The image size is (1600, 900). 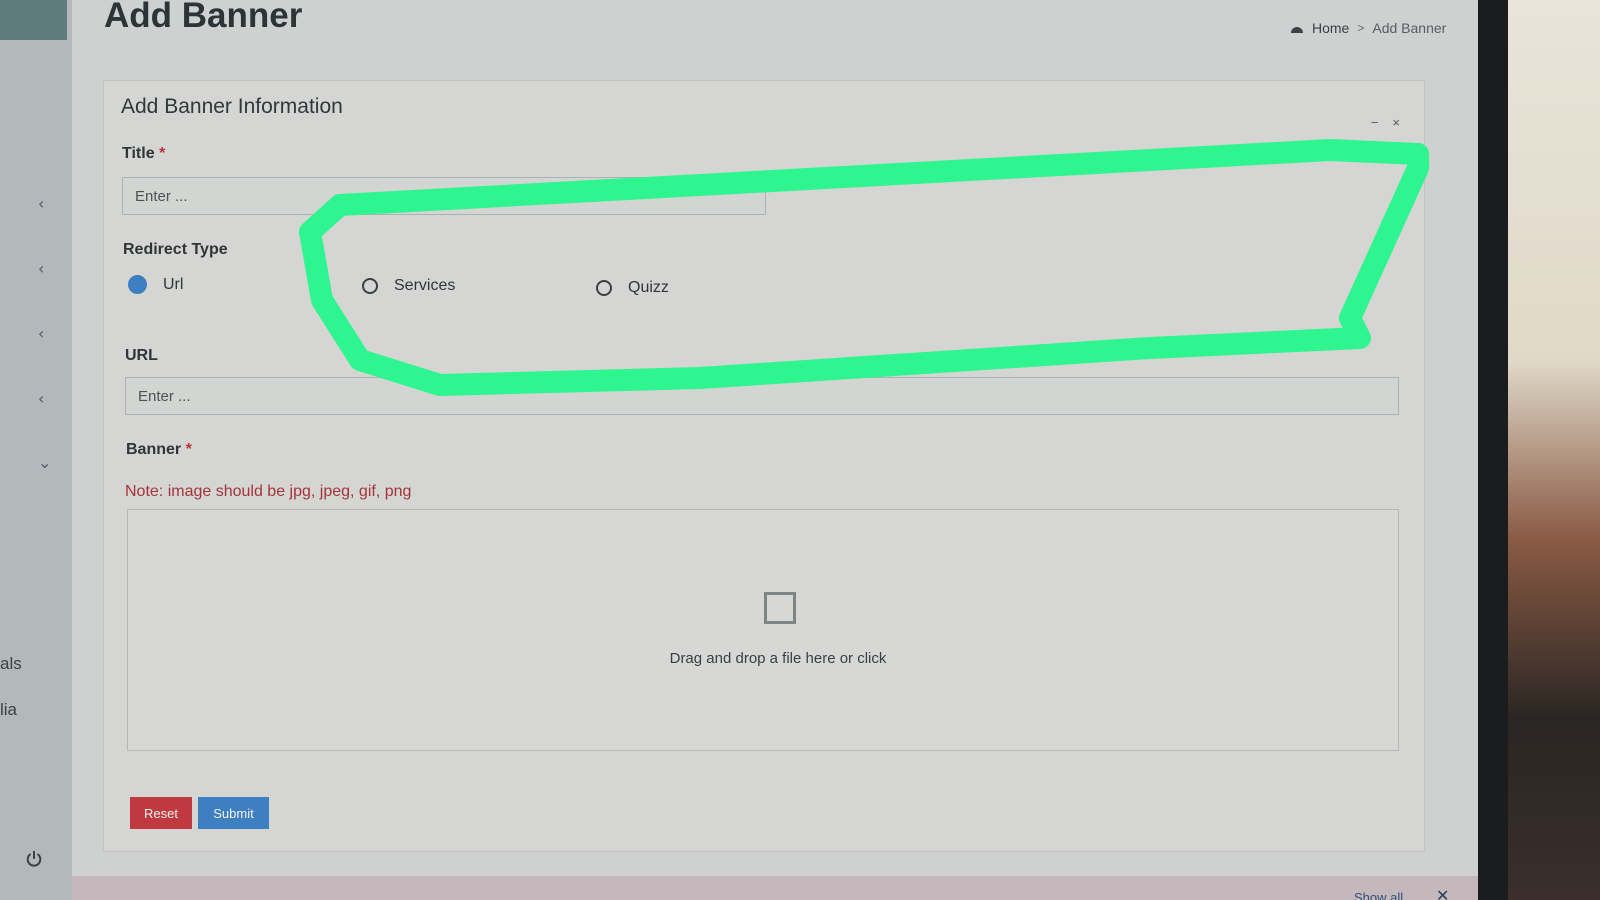 I want to click on title-input, so click(x=444, y=196).